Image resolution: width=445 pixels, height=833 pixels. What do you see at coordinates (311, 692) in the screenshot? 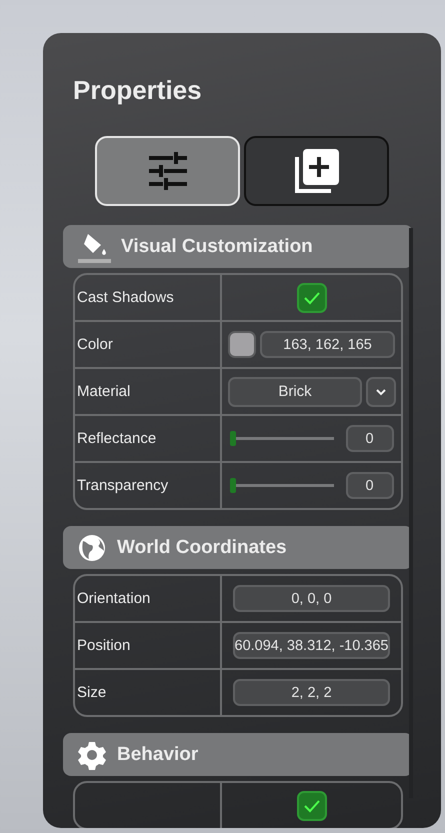
I see `value-field: 2, 2, 2` at bounding box center [311, 692].